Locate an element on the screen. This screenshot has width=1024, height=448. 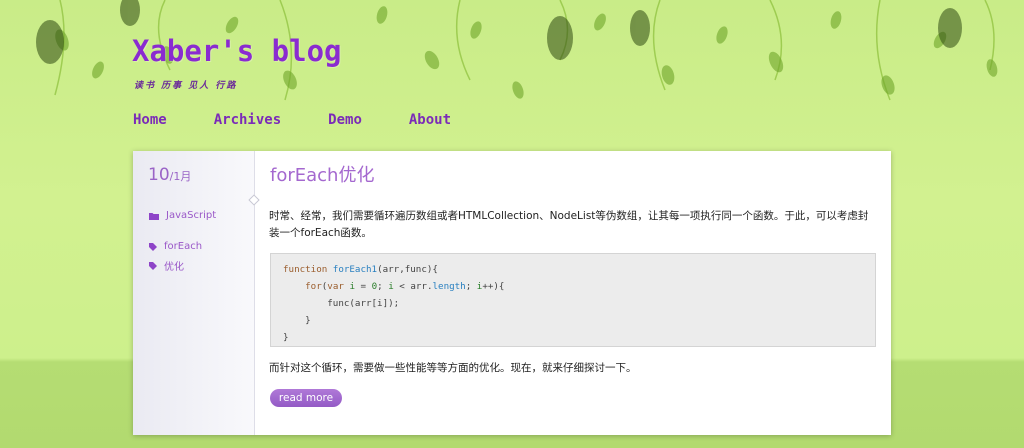
main-nav: Home Archives Demo About is located at coordinates (315, 120).